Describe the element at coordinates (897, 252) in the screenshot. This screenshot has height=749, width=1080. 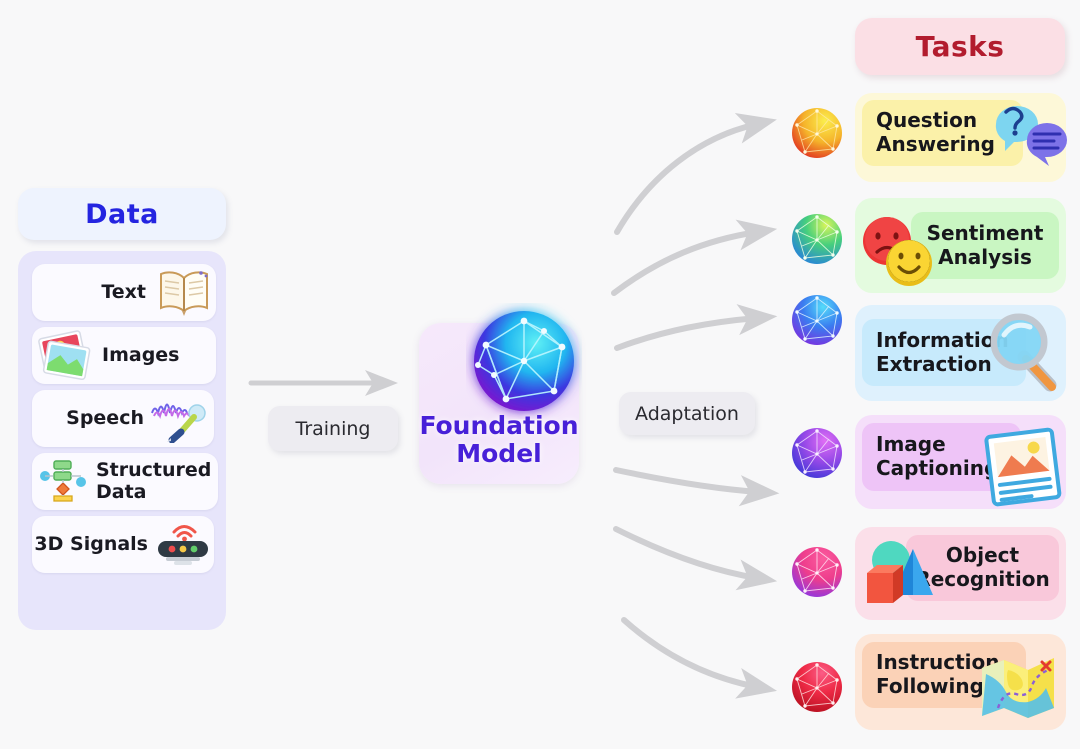
I see `emoji-faces-icon` at that location.